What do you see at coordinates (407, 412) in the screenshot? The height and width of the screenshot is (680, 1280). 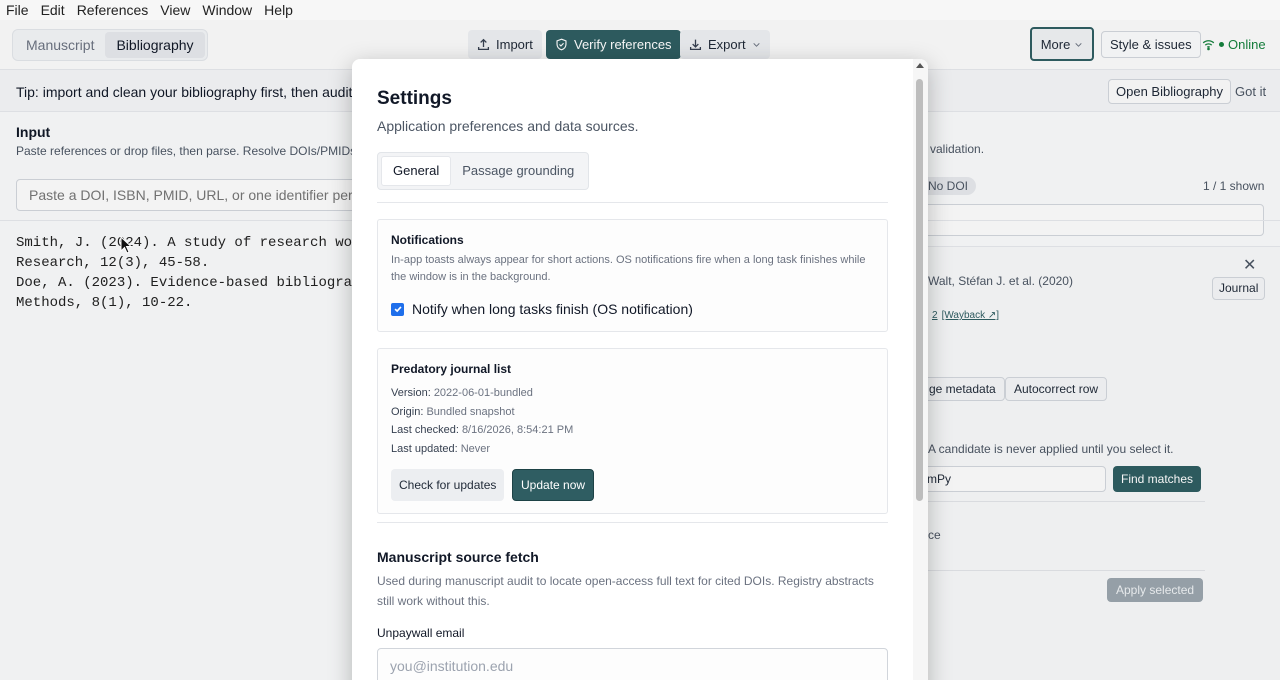 I see `origin-key: Origin:` at bounding box center [407, 412].